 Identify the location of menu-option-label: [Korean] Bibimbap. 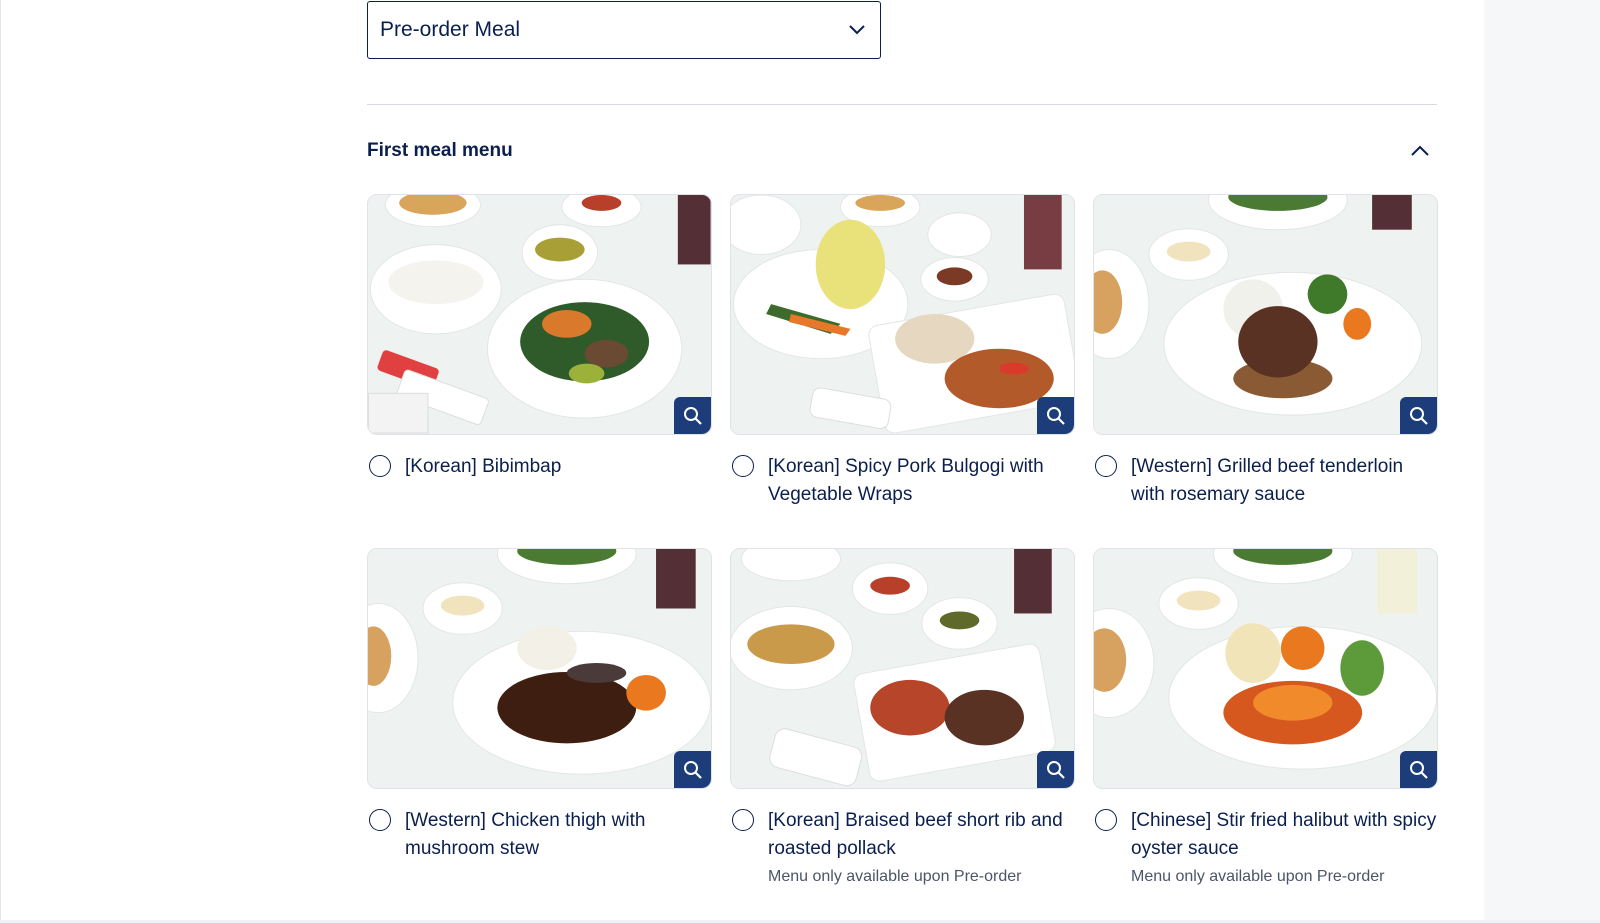
(483, 466).